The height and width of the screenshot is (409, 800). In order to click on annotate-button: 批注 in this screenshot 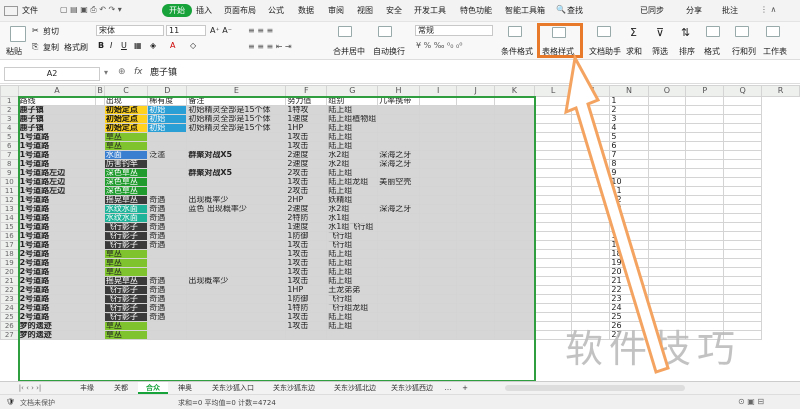, I will do `click(730, 10)`.